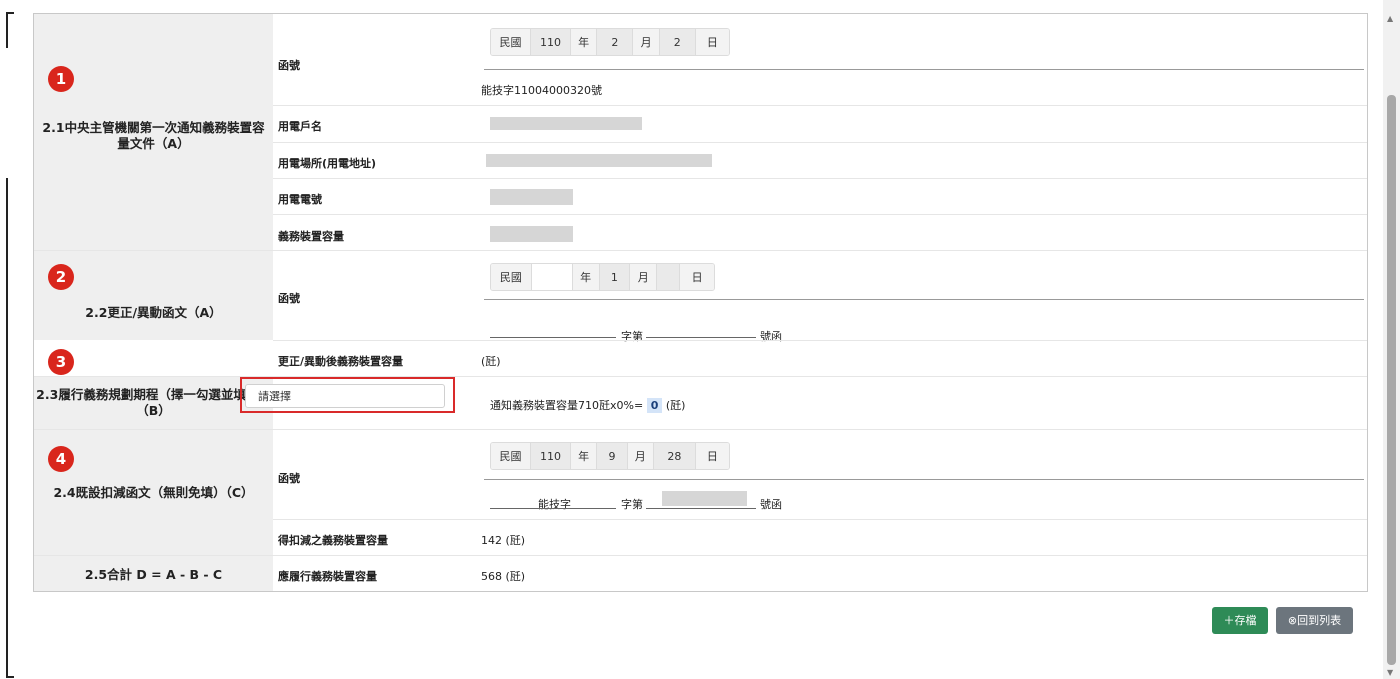 This screenshot has height=679, width=1400. What do you see at coordinates (1314, 620) in the screenshot?
I see `back-to-list-button: ⊗回到列表` at bounding box center [1314, 620].